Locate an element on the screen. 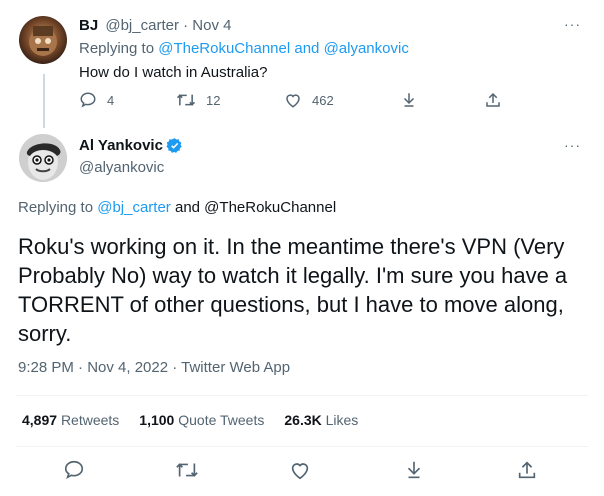  retweets-label: Retweets is located at coordinates (90, 420).